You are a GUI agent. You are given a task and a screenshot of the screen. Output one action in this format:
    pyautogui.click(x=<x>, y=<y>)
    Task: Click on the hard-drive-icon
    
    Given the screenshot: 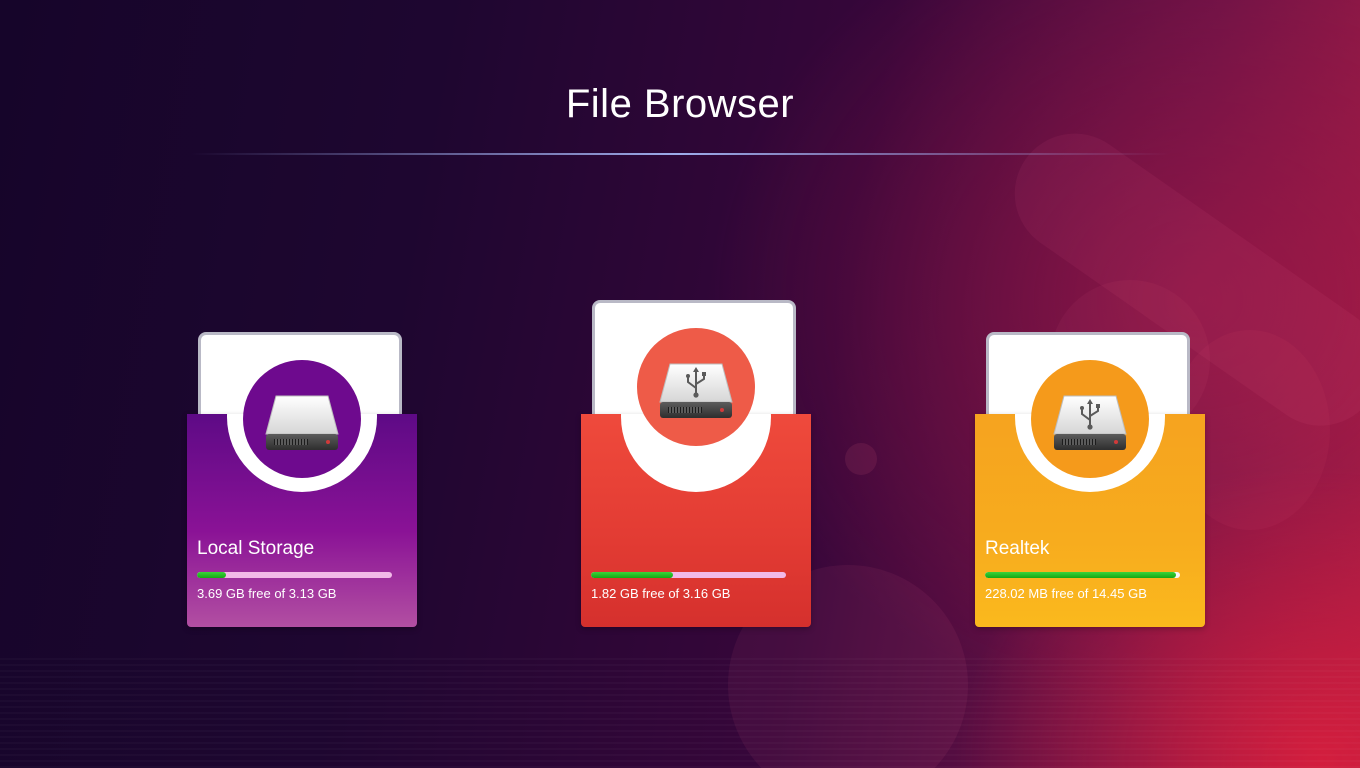 What is the action you would take?
    pyautogui.click(x=302, y=422)
    